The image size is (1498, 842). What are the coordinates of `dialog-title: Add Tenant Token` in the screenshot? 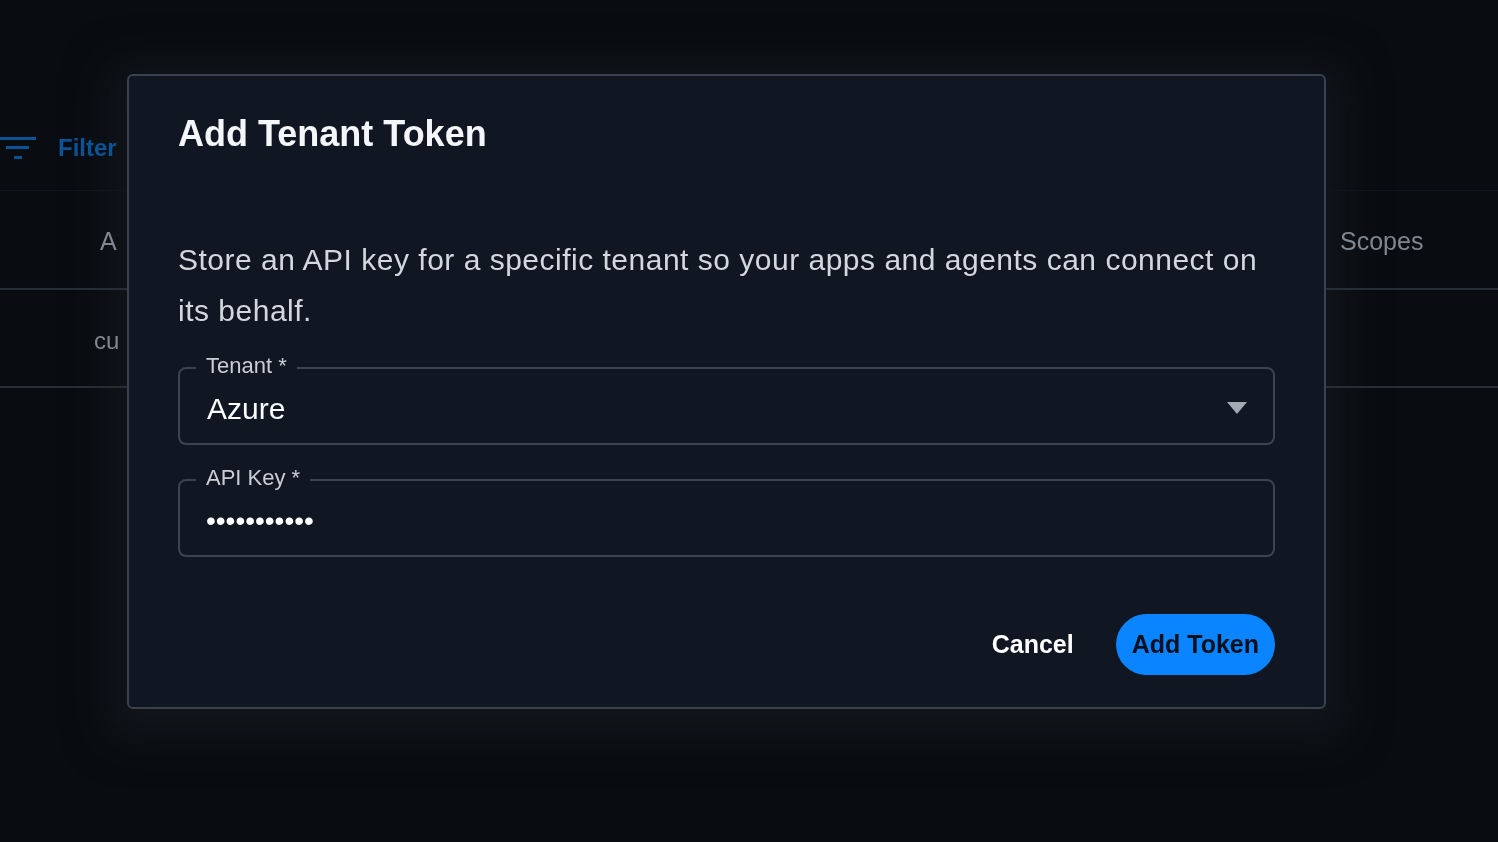 It's located at (333, 134).